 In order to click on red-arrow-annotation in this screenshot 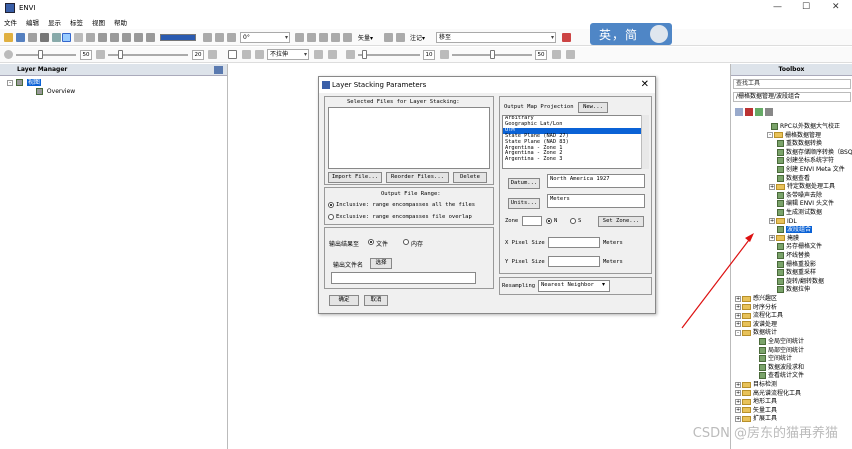, I will do `click(717, 281)`.